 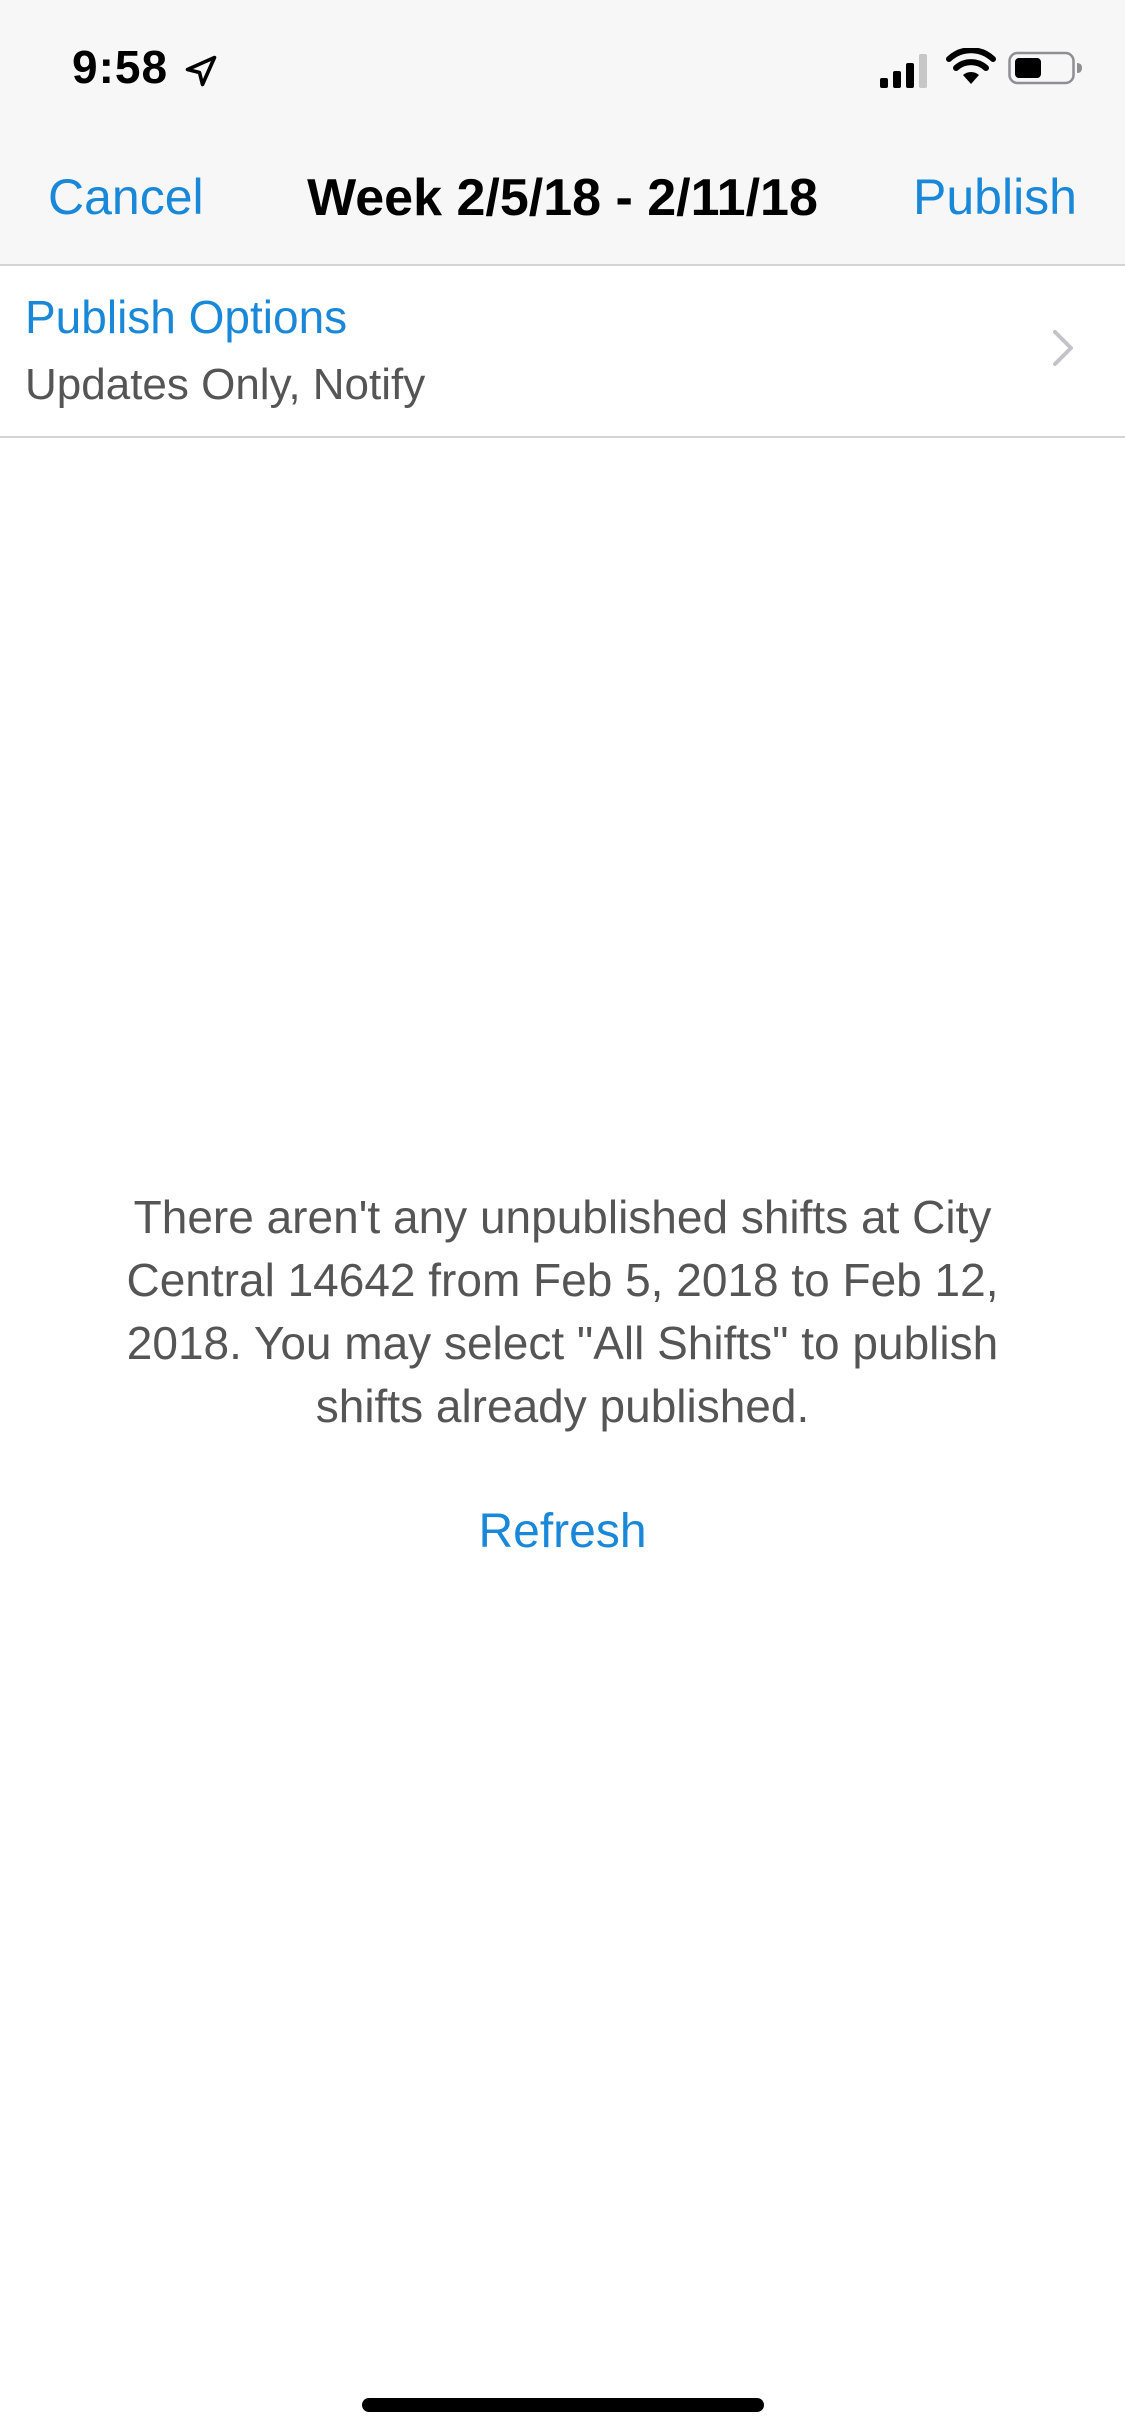 I want to click on status-time: 9:58, so click(x=120, y=67).